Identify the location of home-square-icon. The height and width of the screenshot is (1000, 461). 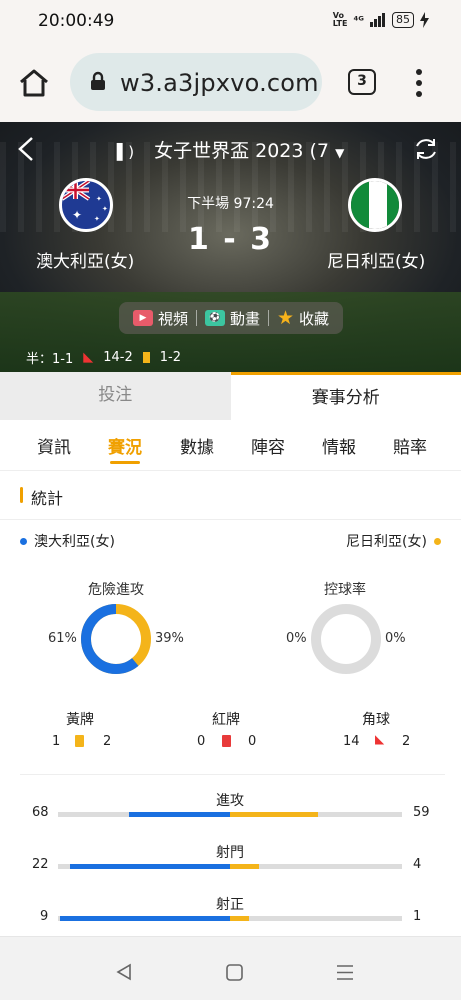
(234, 972).